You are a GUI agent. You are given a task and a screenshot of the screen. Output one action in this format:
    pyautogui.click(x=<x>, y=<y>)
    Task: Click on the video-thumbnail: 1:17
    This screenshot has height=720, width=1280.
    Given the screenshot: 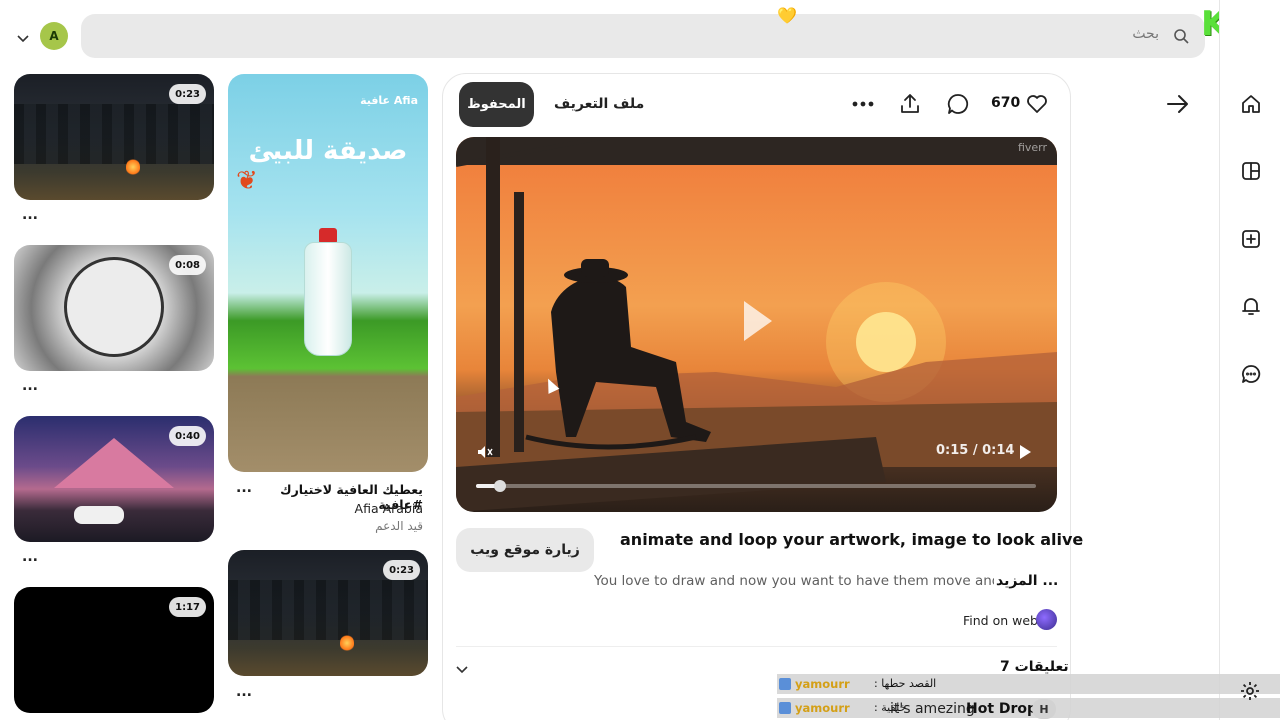 What is the action you would take?
    pyautogui.click(x=114, y=650)
    